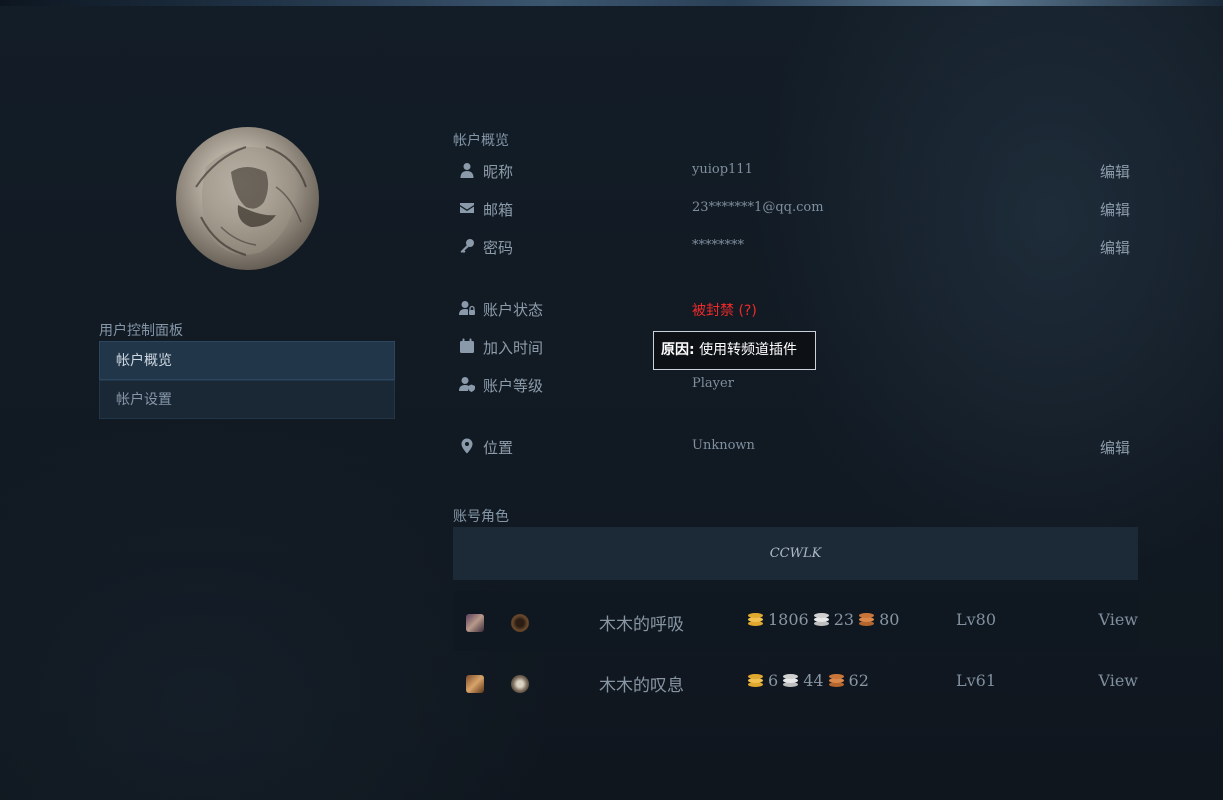 The width and height of the screenshot is (1223, 800). What do you see at coordinates (498, 248) in the screenshot?
I see `password-label: 密码` at bounding box center [498, 248].